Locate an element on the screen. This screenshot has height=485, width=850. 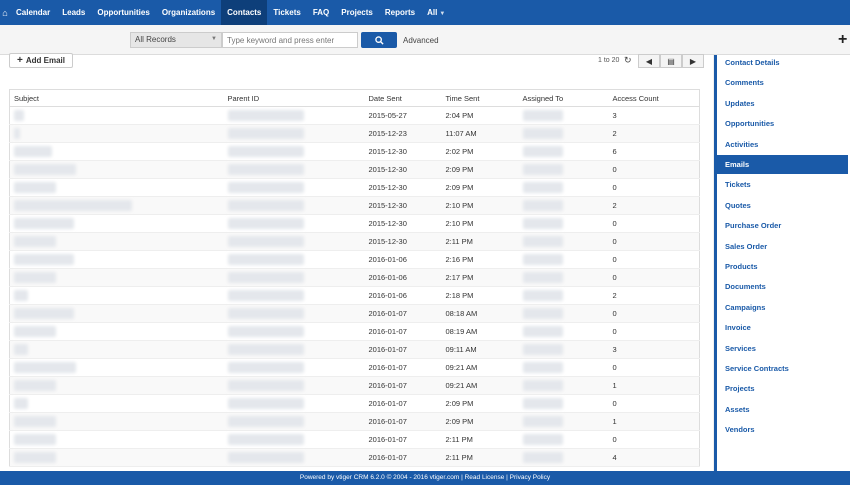
table-row: 2015-12-30 2:10 PM 0 is located at coordinates (354, 223).